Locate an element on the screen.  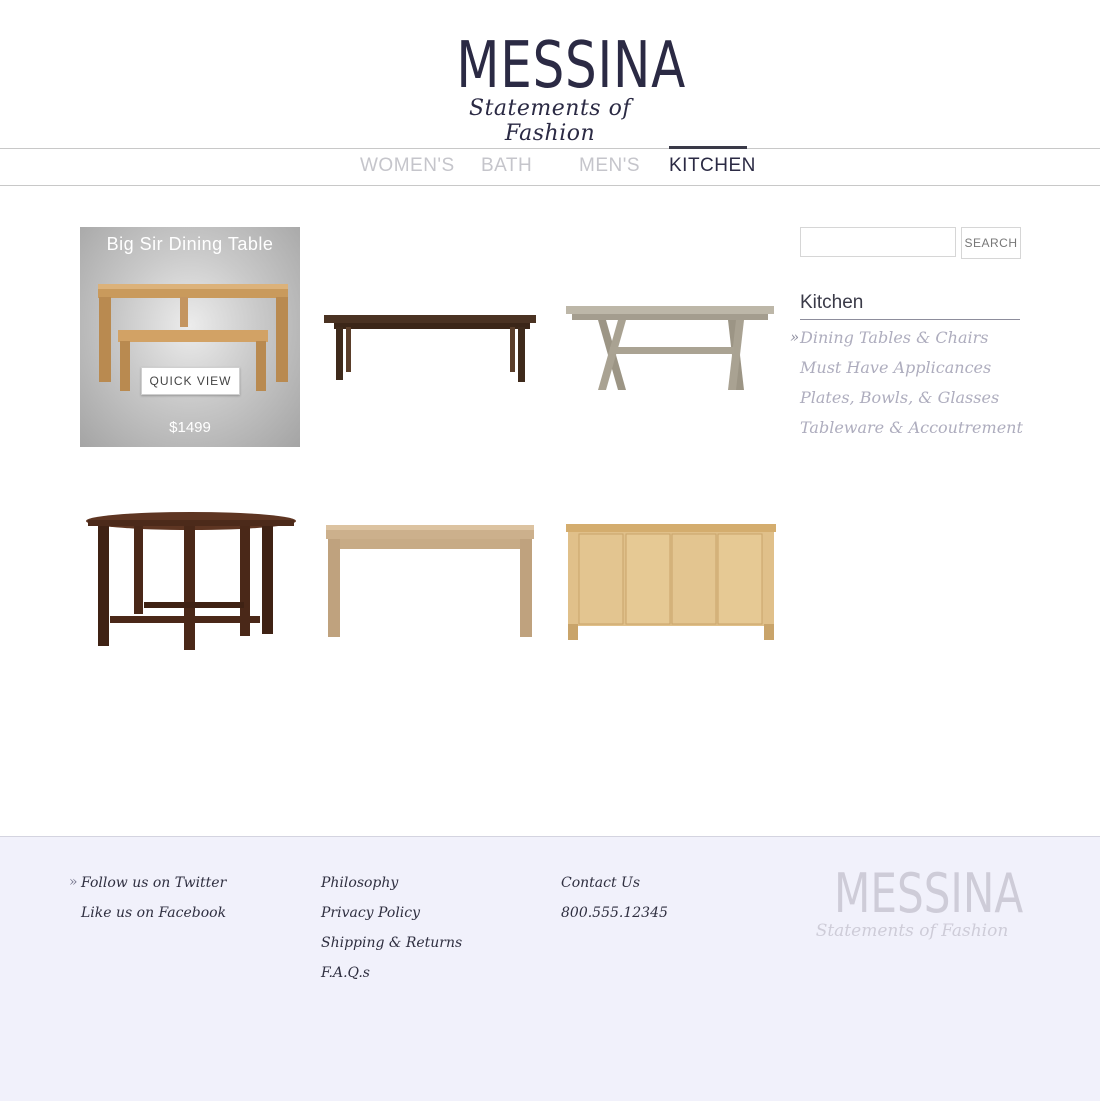
nav-active-indicator is located at coordinates (708, 147).